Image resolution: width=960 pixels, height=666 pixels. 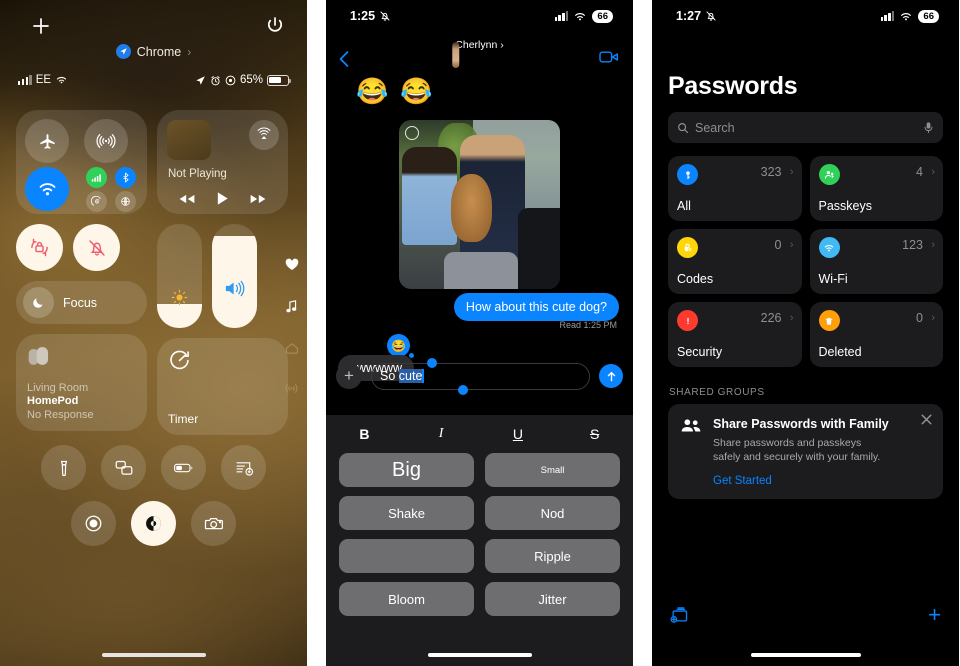 What do you see at coordinates (552, 599) in the screenshot?
I see `effect-jitter: Jitter` at bounding box center [552, 599].